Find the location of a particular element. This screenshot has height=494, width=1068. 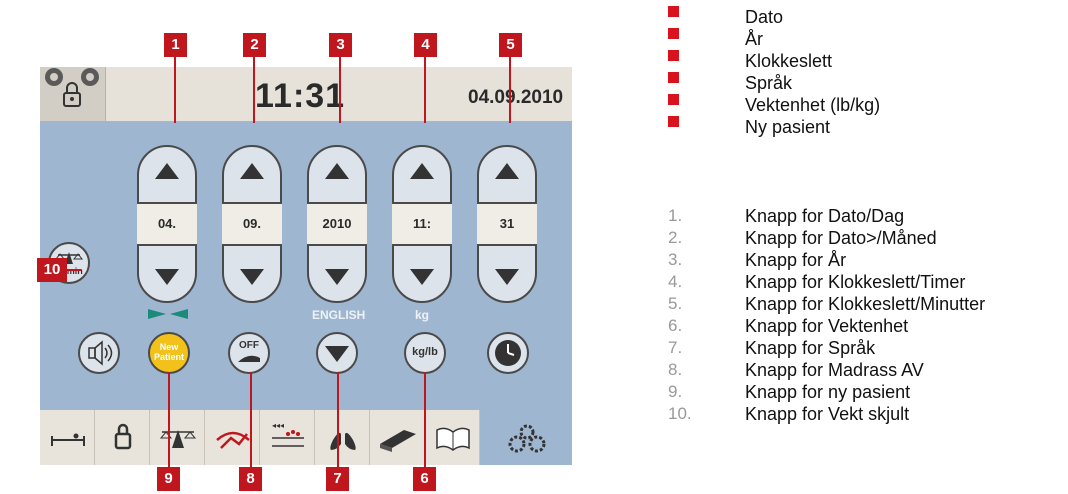

bottom-nav-bar: ◂◂◂ is located at coordinates (306, 437).